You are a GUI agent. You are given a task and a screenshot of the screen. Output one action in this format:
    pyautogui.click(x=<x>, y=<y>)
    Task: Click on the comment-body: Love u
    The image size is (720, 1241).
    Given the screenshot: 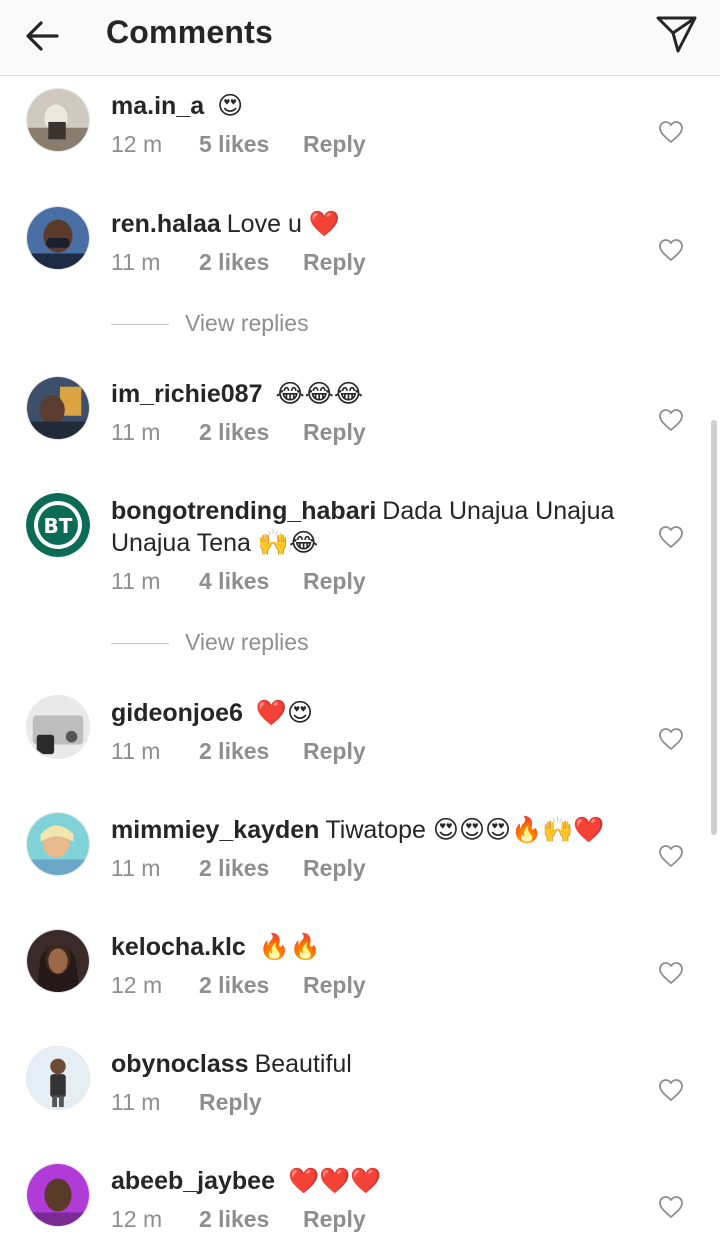 What is the action you would take?
    pyautogui.click(x=264, y=224)
    